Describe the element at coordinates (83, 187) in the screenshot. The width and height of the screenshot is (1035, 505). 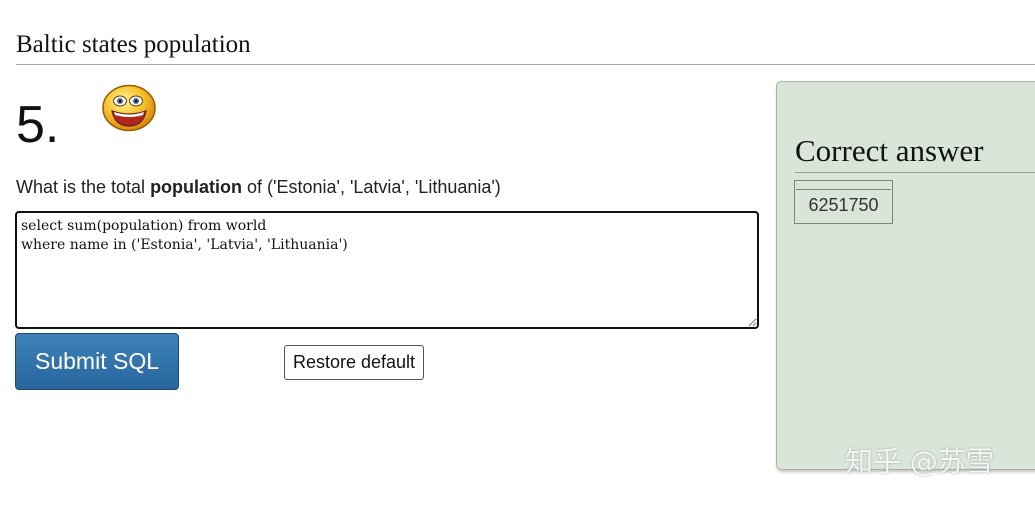
I see `question-text-before: What is the total` at that location.